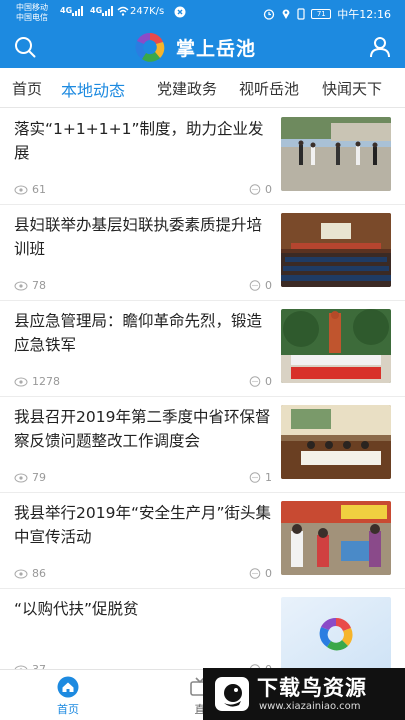  Describe the element at coordinates (93, 89) in the screenshot. I see `tab-local-news: 本地动态` at that location.